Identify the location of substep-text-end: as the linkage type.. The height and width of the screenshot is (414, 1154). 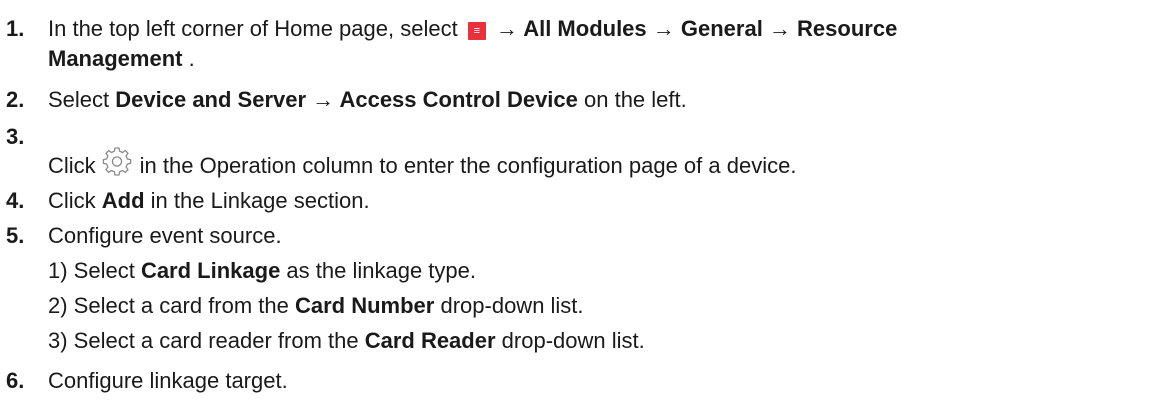
(378, 270).